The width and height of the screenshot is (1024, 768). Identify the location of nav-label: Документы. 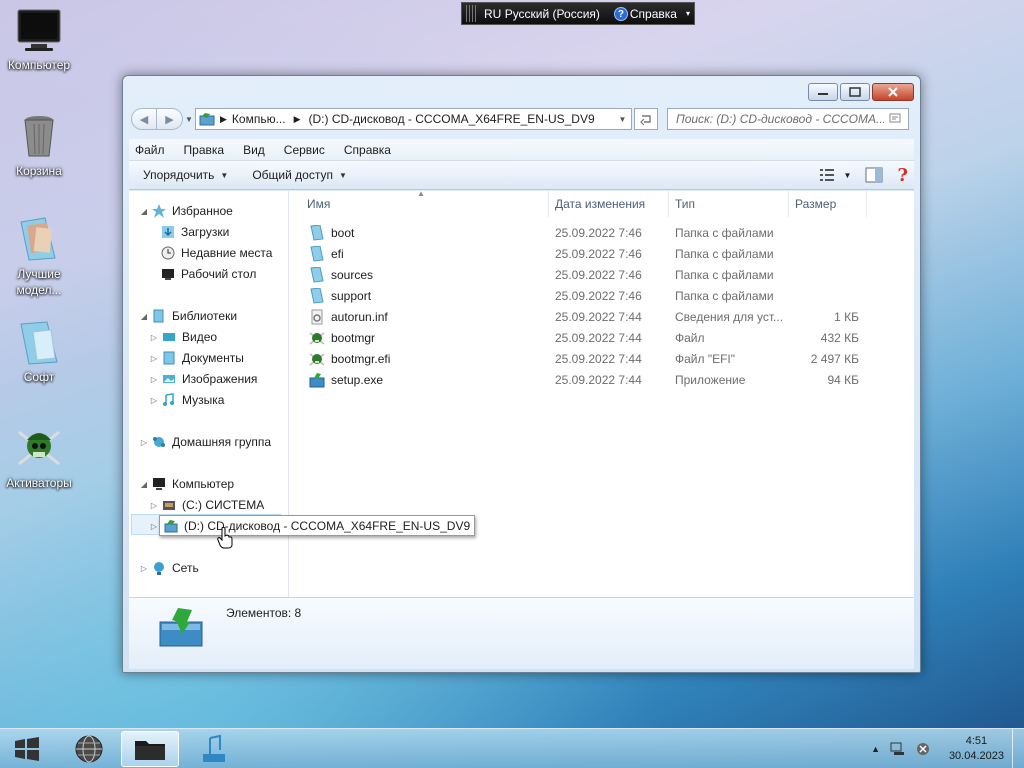
(213, 358).